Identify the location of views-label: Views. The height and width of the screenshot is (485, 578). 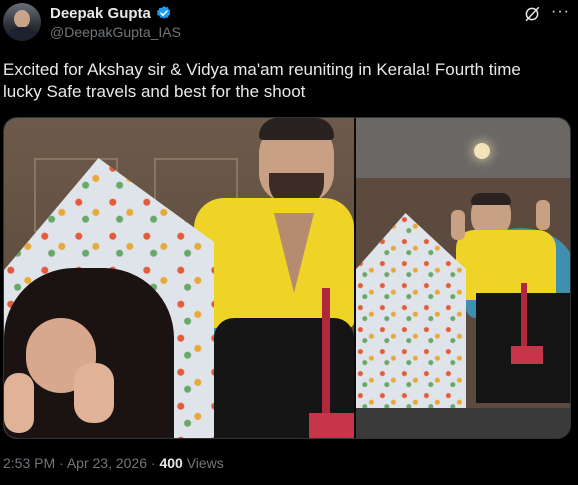
(205, 463).